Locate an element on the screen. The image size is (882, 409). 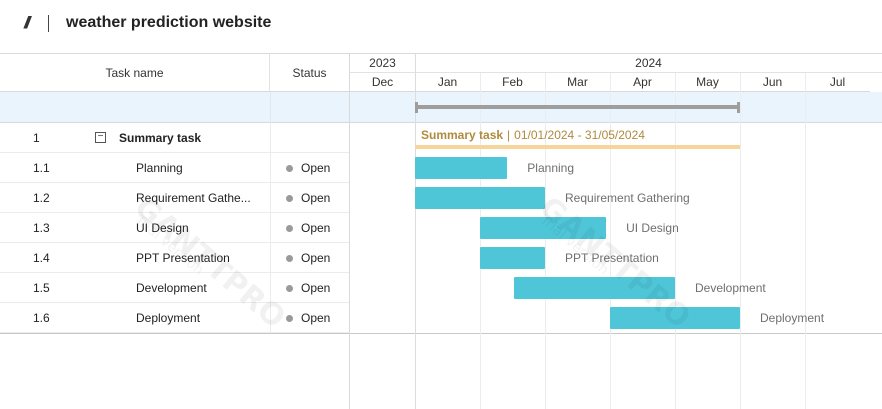
column-header-task-name: Task name is located at coordinates (135, 73).